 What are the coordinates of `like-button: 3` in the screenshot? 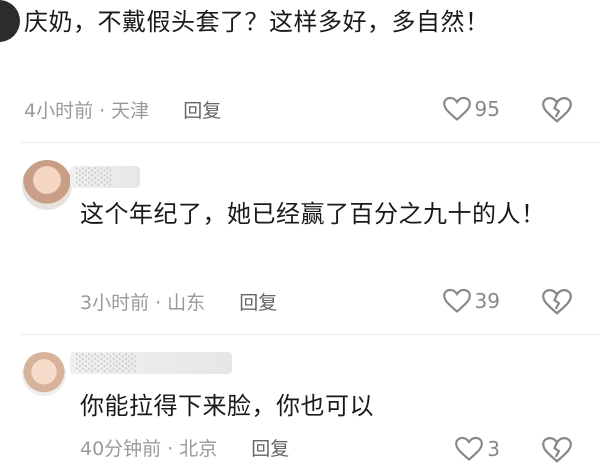 It's located at (477, 449).